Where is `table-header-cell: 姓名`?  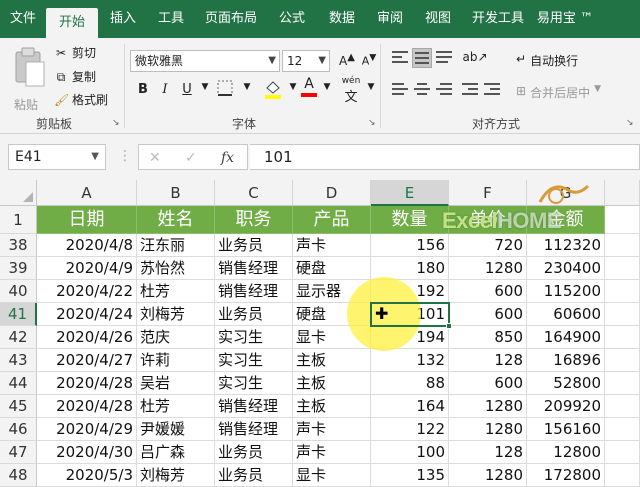 table-header-cell: 姓名 is located at coordinates (176, 220).